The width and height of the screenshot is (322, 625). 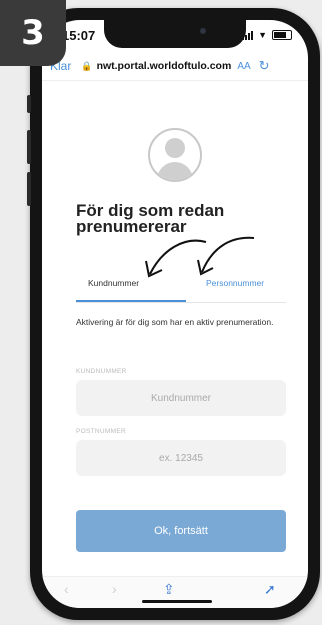 What do you see at coordinates (101, 371) in the screenshot?
I see `customer-number-label: KUNDNUMMER` at bounding box center [101, 371].